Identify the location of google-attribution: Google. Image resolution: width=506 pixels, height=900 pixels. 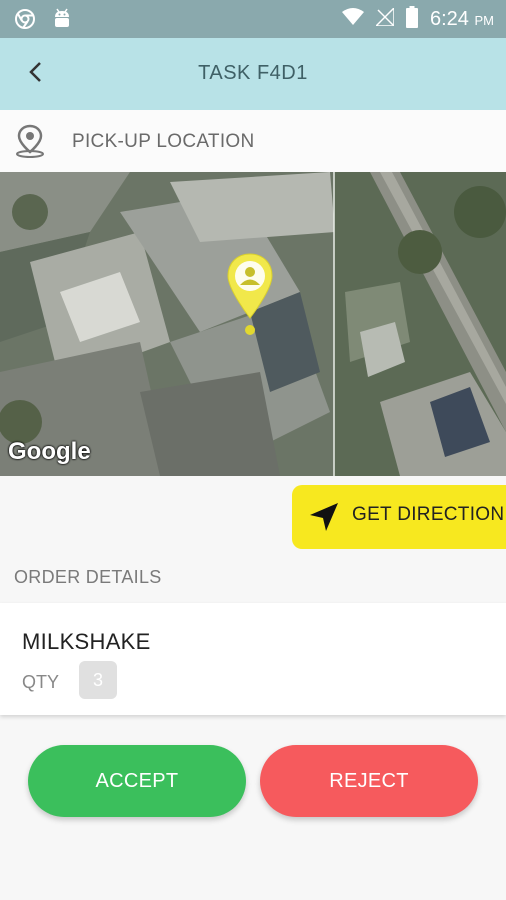
(49, 451).